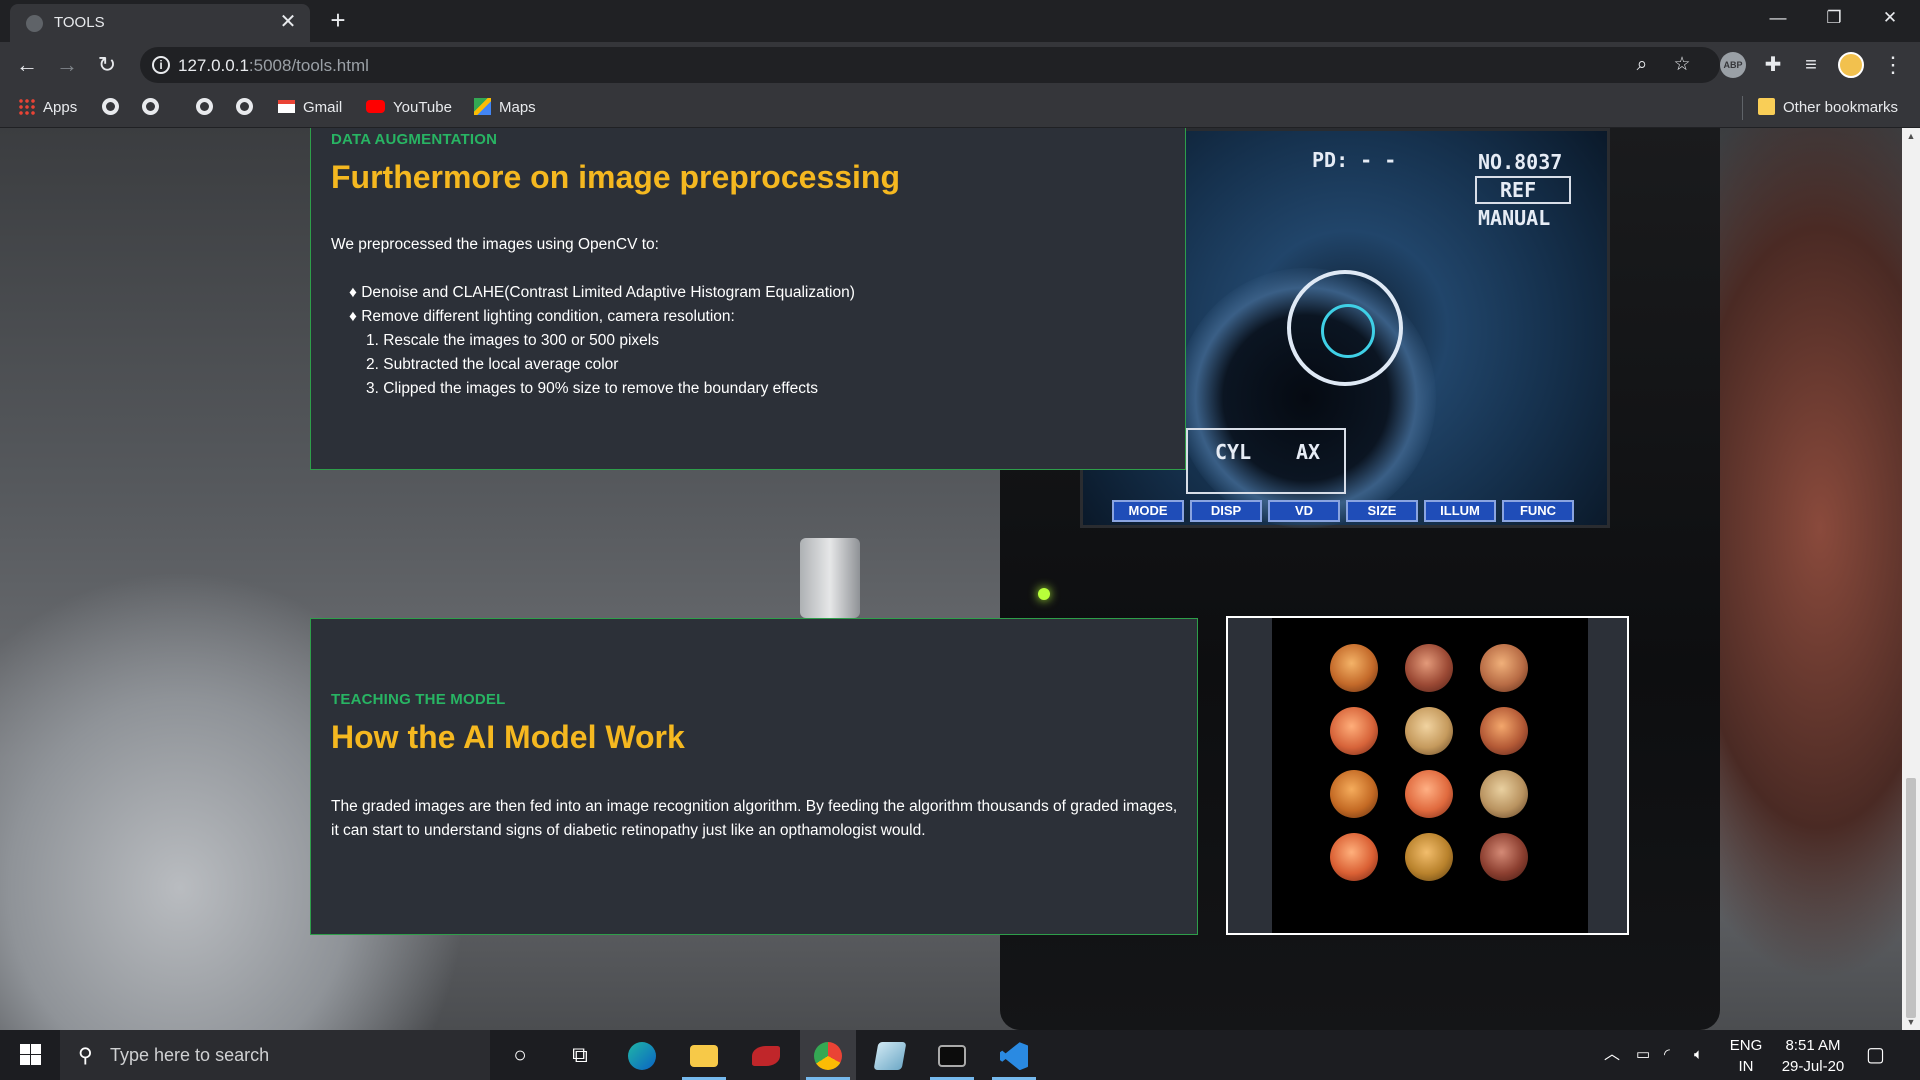 The height and width of the screenshot is (1080, 1920). What do you see at coordinates (1642, 65) in the screenshot?
I see `zoom-icon: ⌕` at bounding box center [1642, 65].